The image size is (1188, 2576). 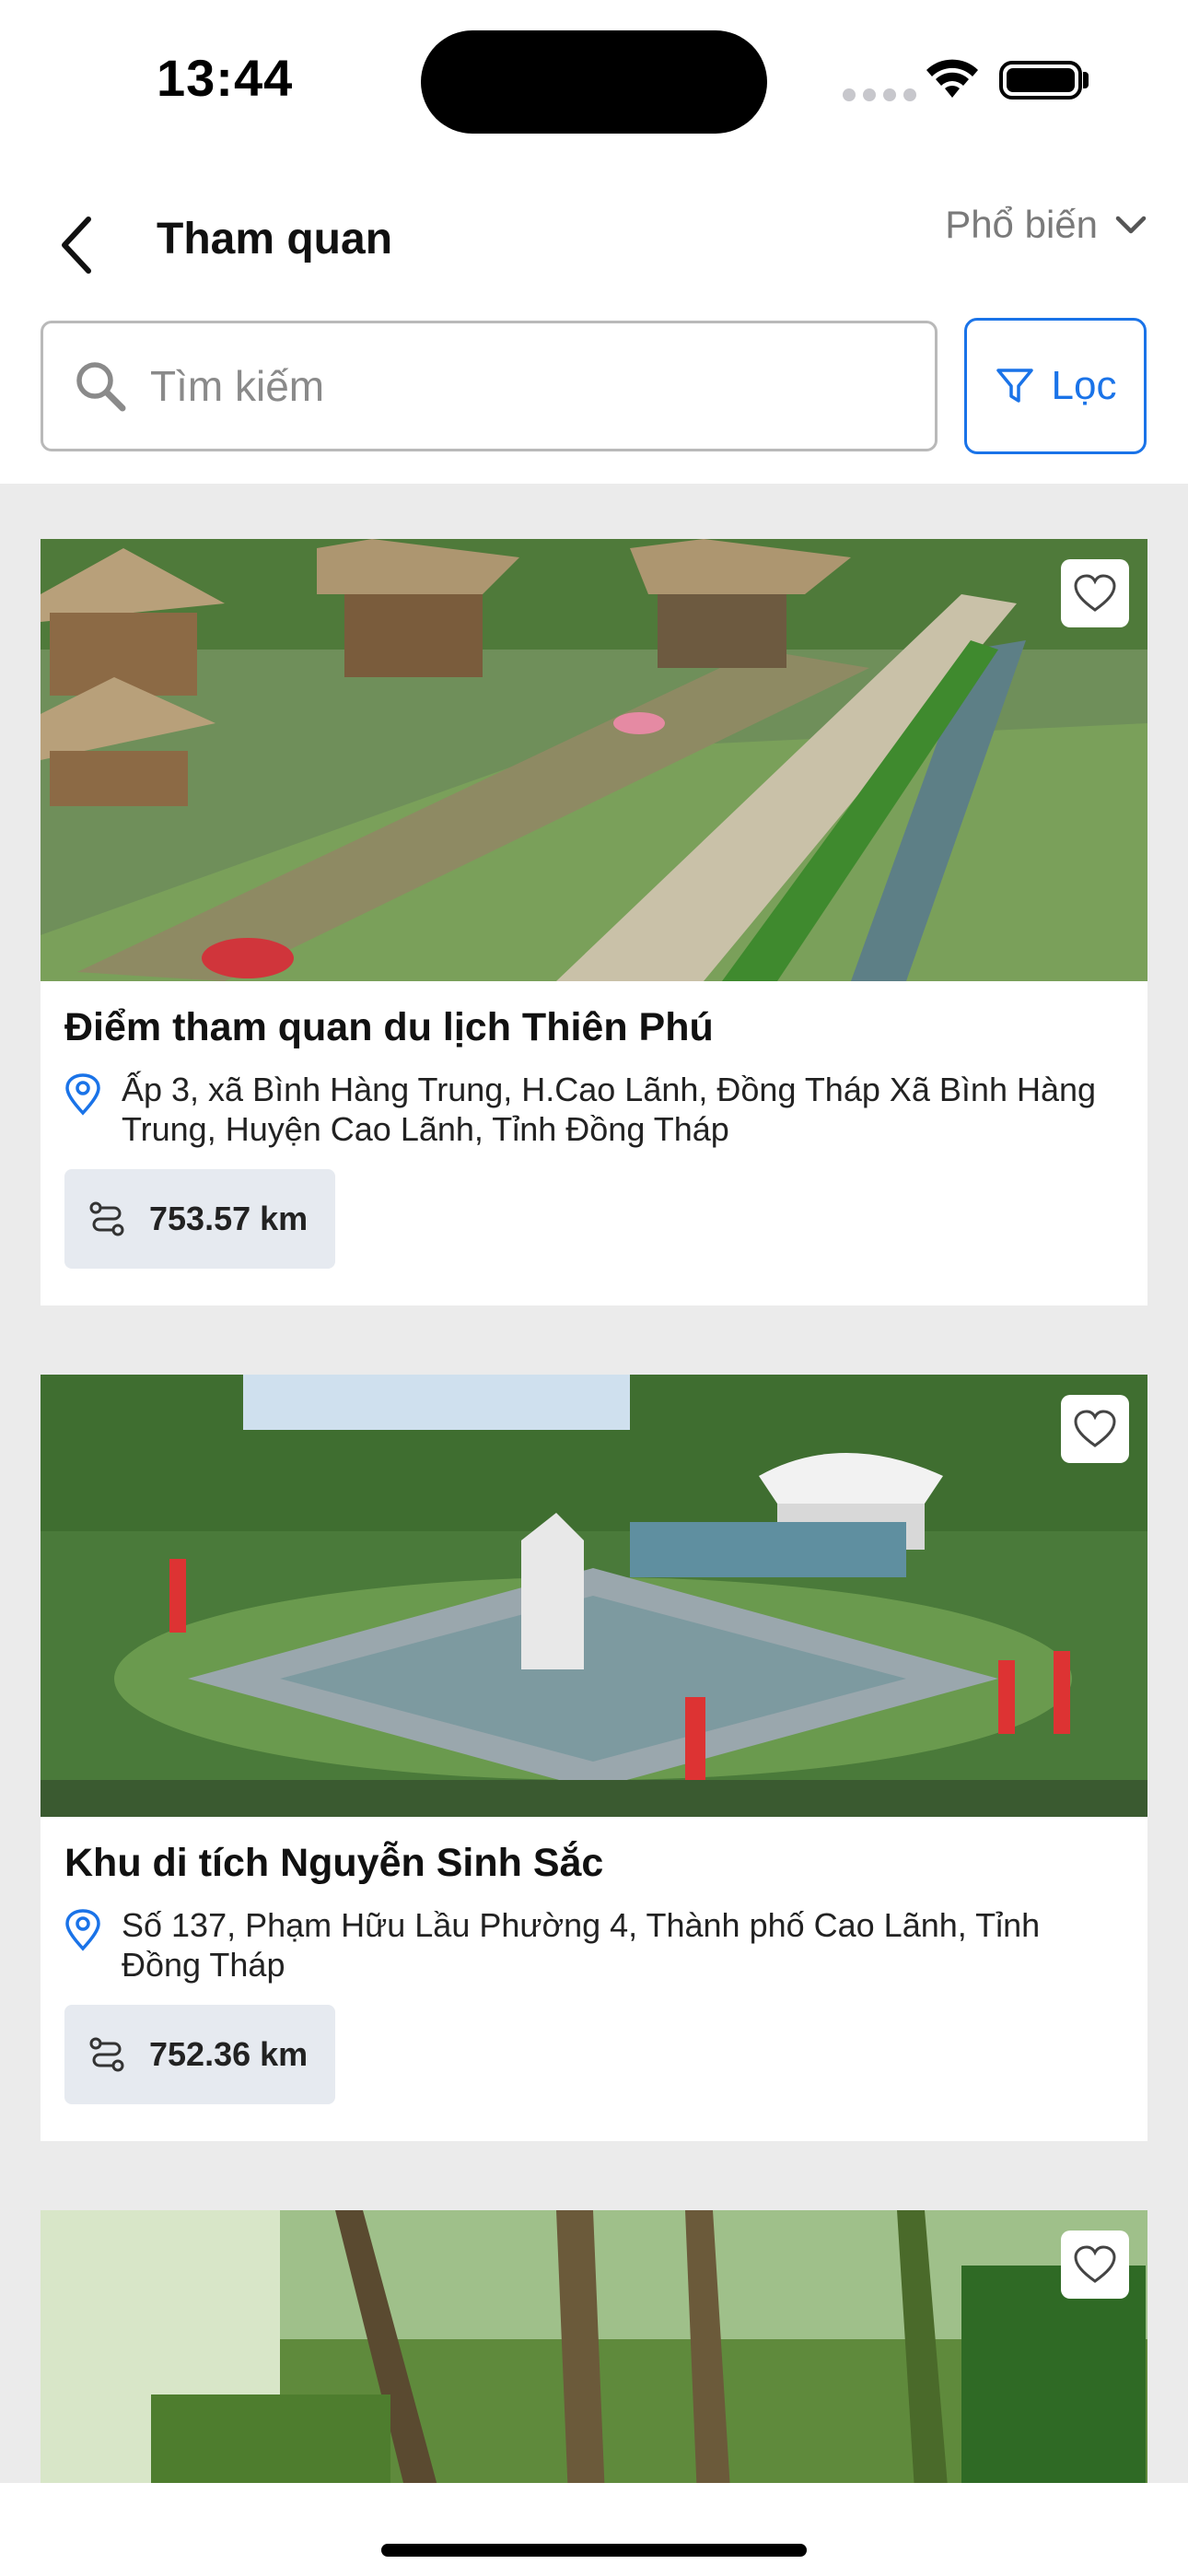 What do you see at coordinates (101, 387) in the screenshot?
I see `search-icon` at bounding box center [101, 387].